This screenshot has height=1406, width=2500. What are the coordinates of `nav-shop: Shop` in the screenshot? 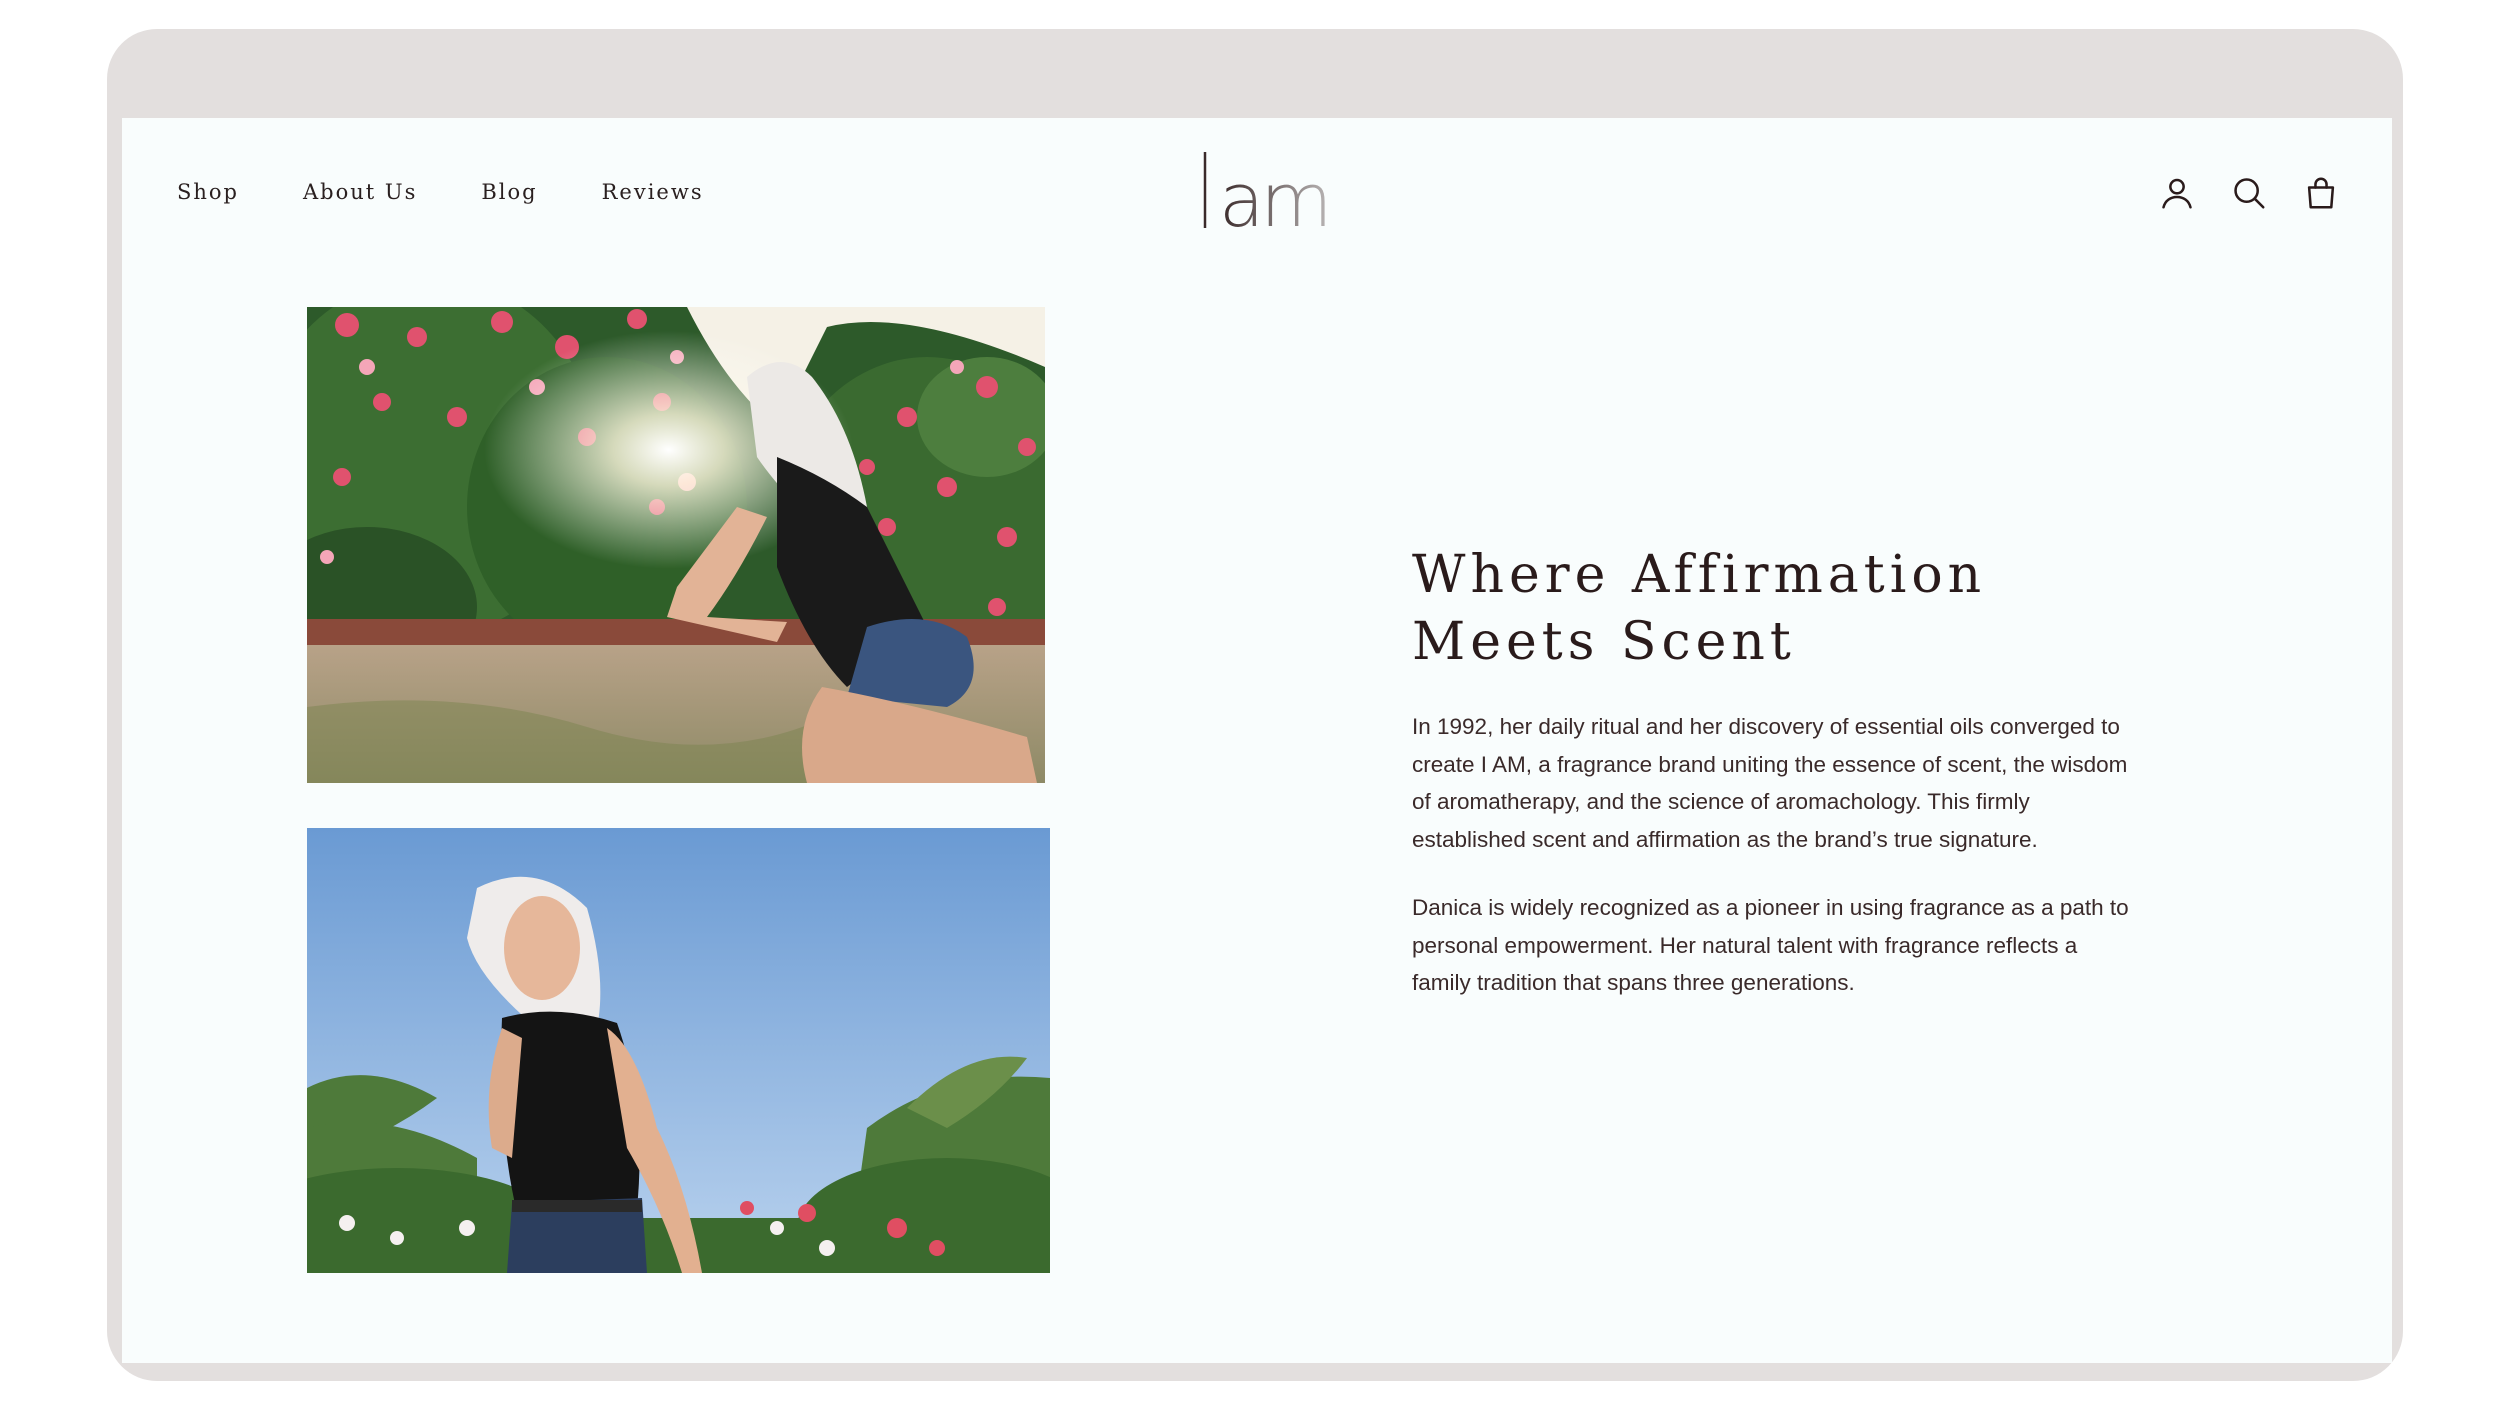 It's located at (208, 192).